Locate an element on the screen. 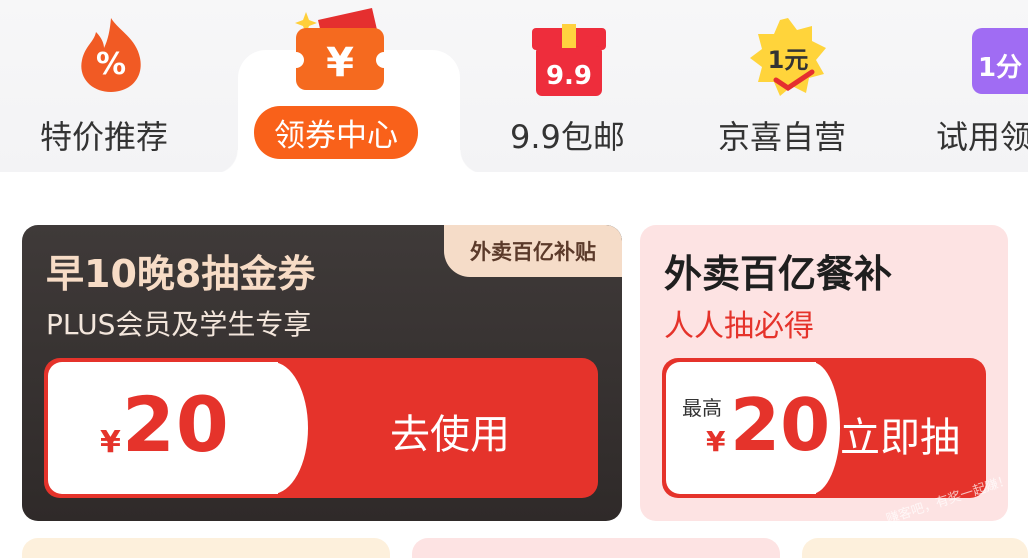  trial-bag-icon: 1分 is located at coordinates (1000, 61).